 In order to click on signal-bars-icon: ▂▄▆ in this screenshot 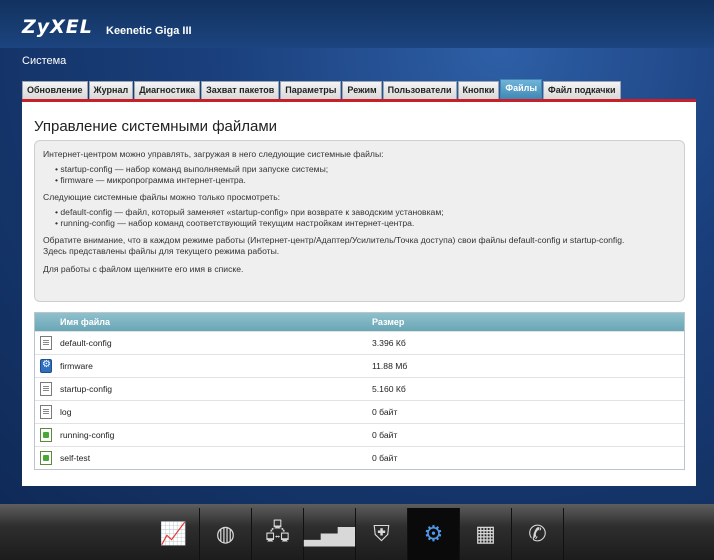, I will do `click(330, 534)`.